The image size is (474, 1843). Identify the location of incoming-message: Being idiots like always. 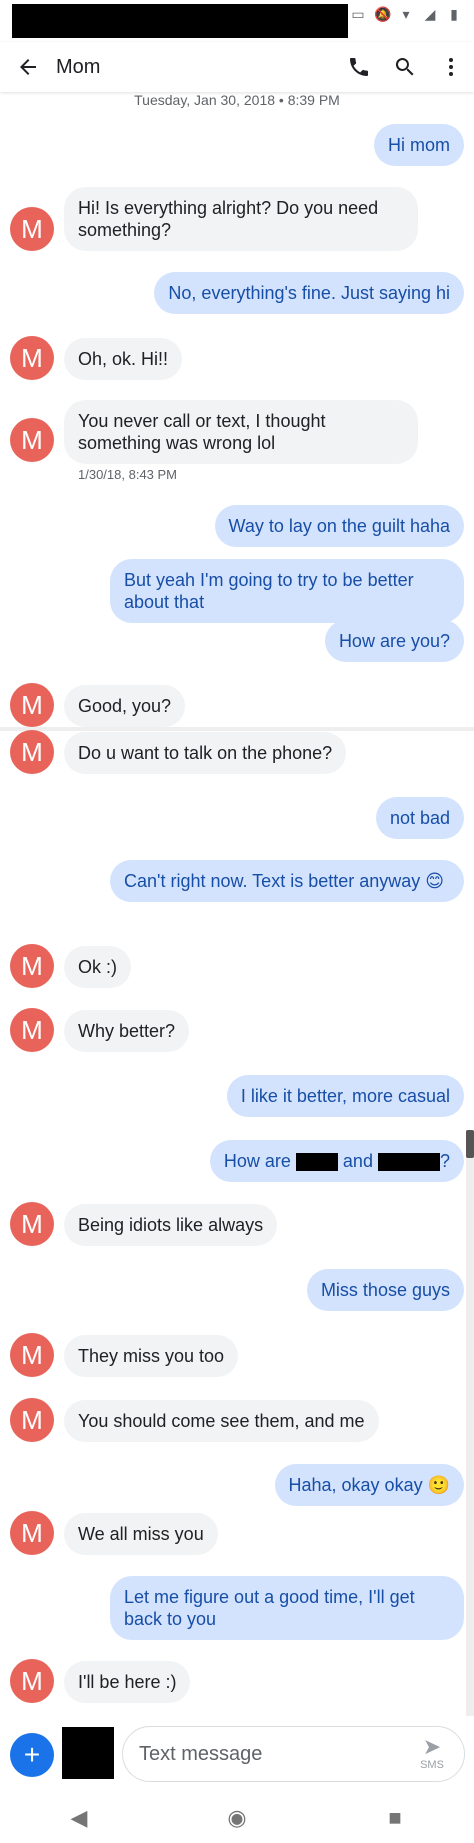
(171, 1225).